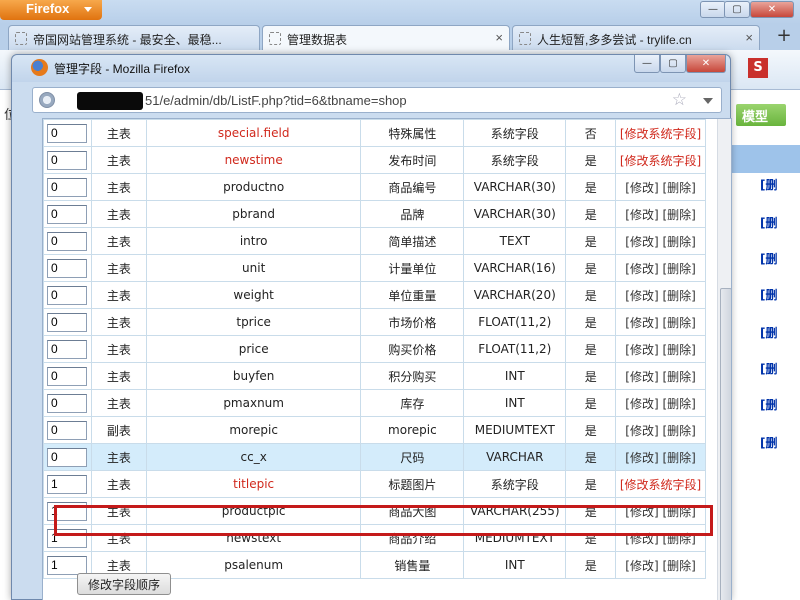  I want to click on firefox-menu-button: Firefox, so click(51, 10).